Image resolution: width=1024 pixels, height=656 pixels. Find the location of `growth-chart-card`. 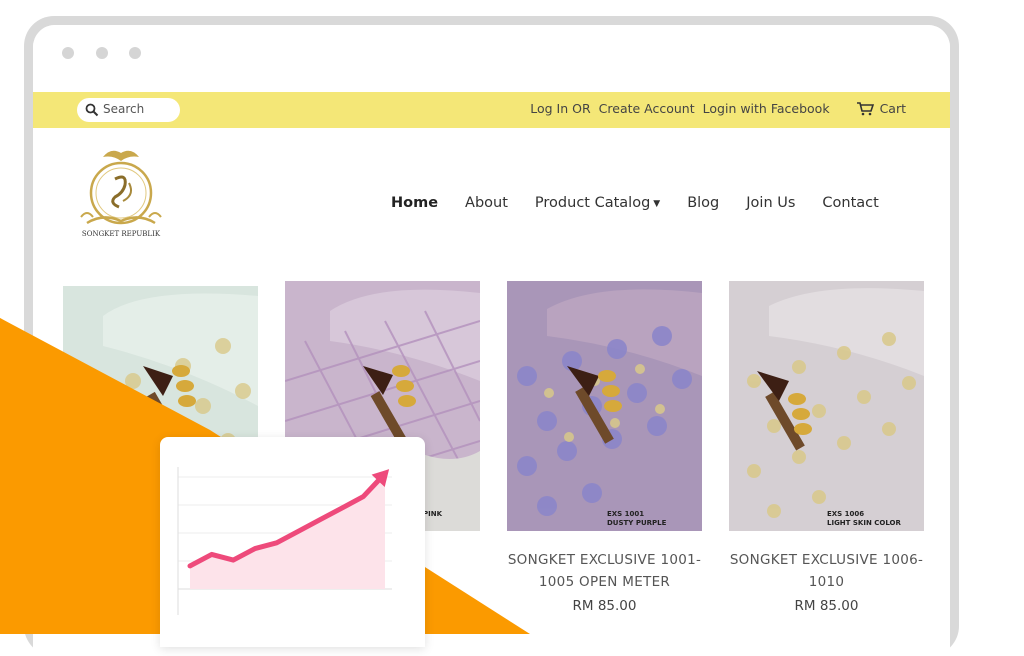

growth-chart-card is located at coordinates (292, 542).